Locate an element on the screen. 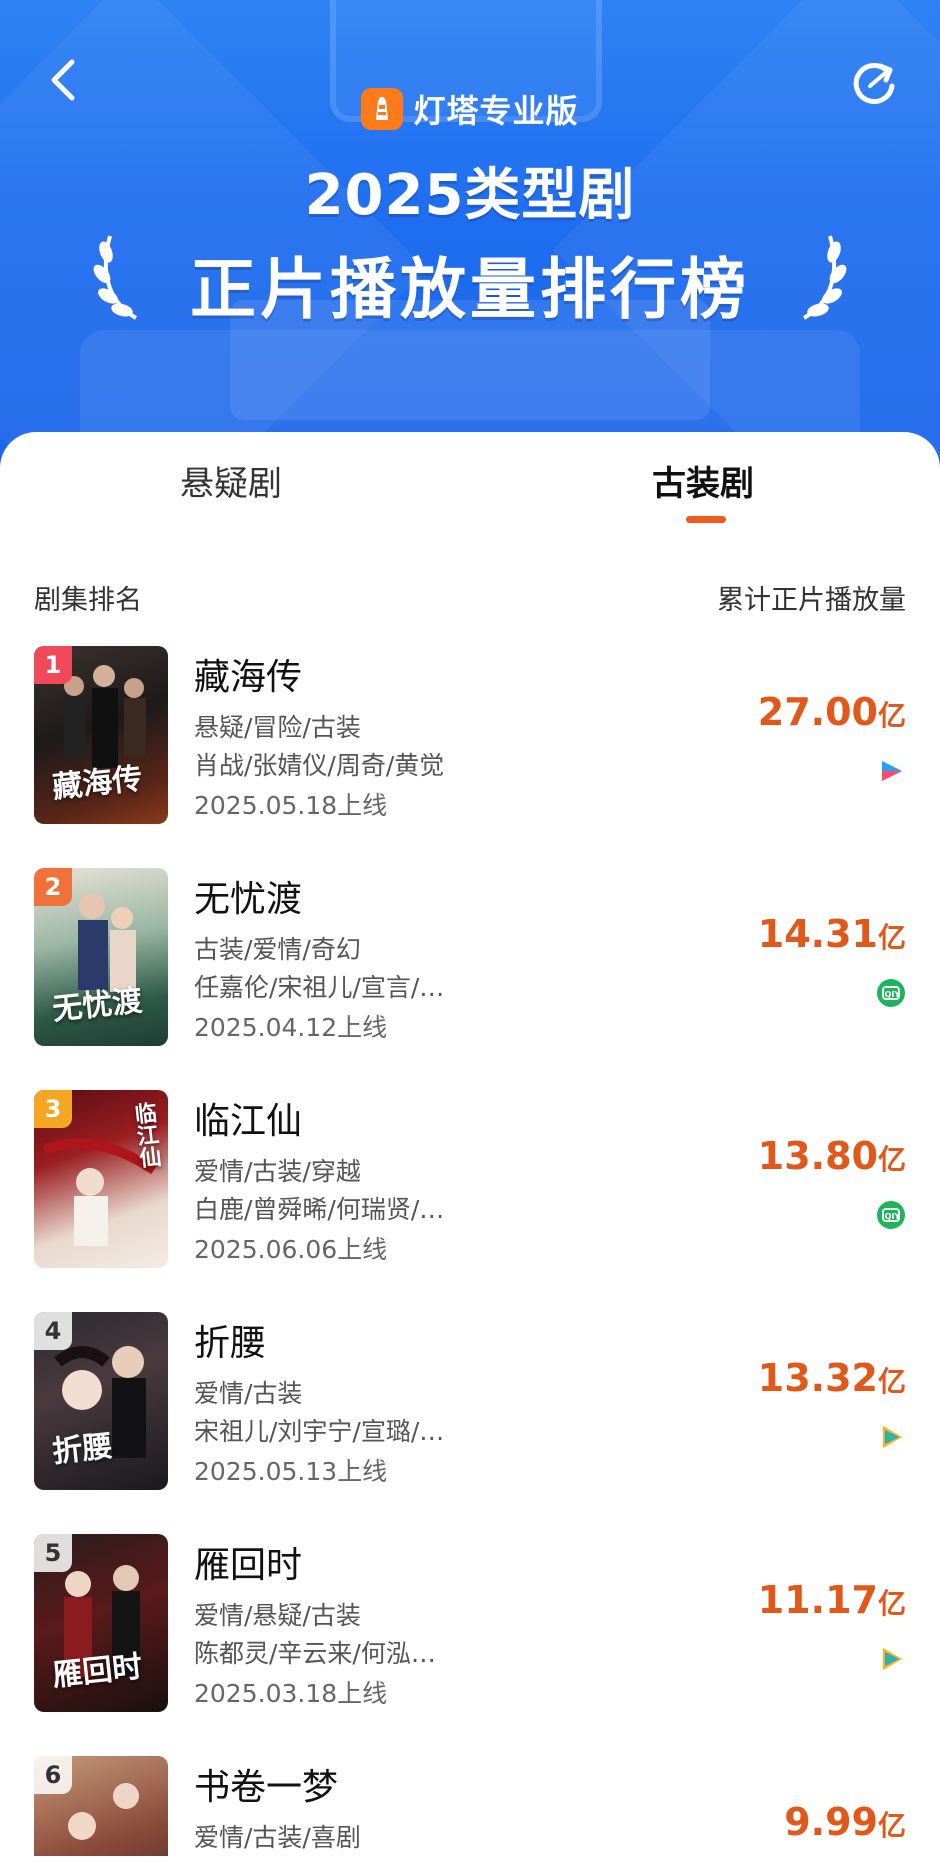 The height and width of the screenshot is (1862, 940). drama-release-date: 2025.05.13上线 is located at coordinates (291, 1471).